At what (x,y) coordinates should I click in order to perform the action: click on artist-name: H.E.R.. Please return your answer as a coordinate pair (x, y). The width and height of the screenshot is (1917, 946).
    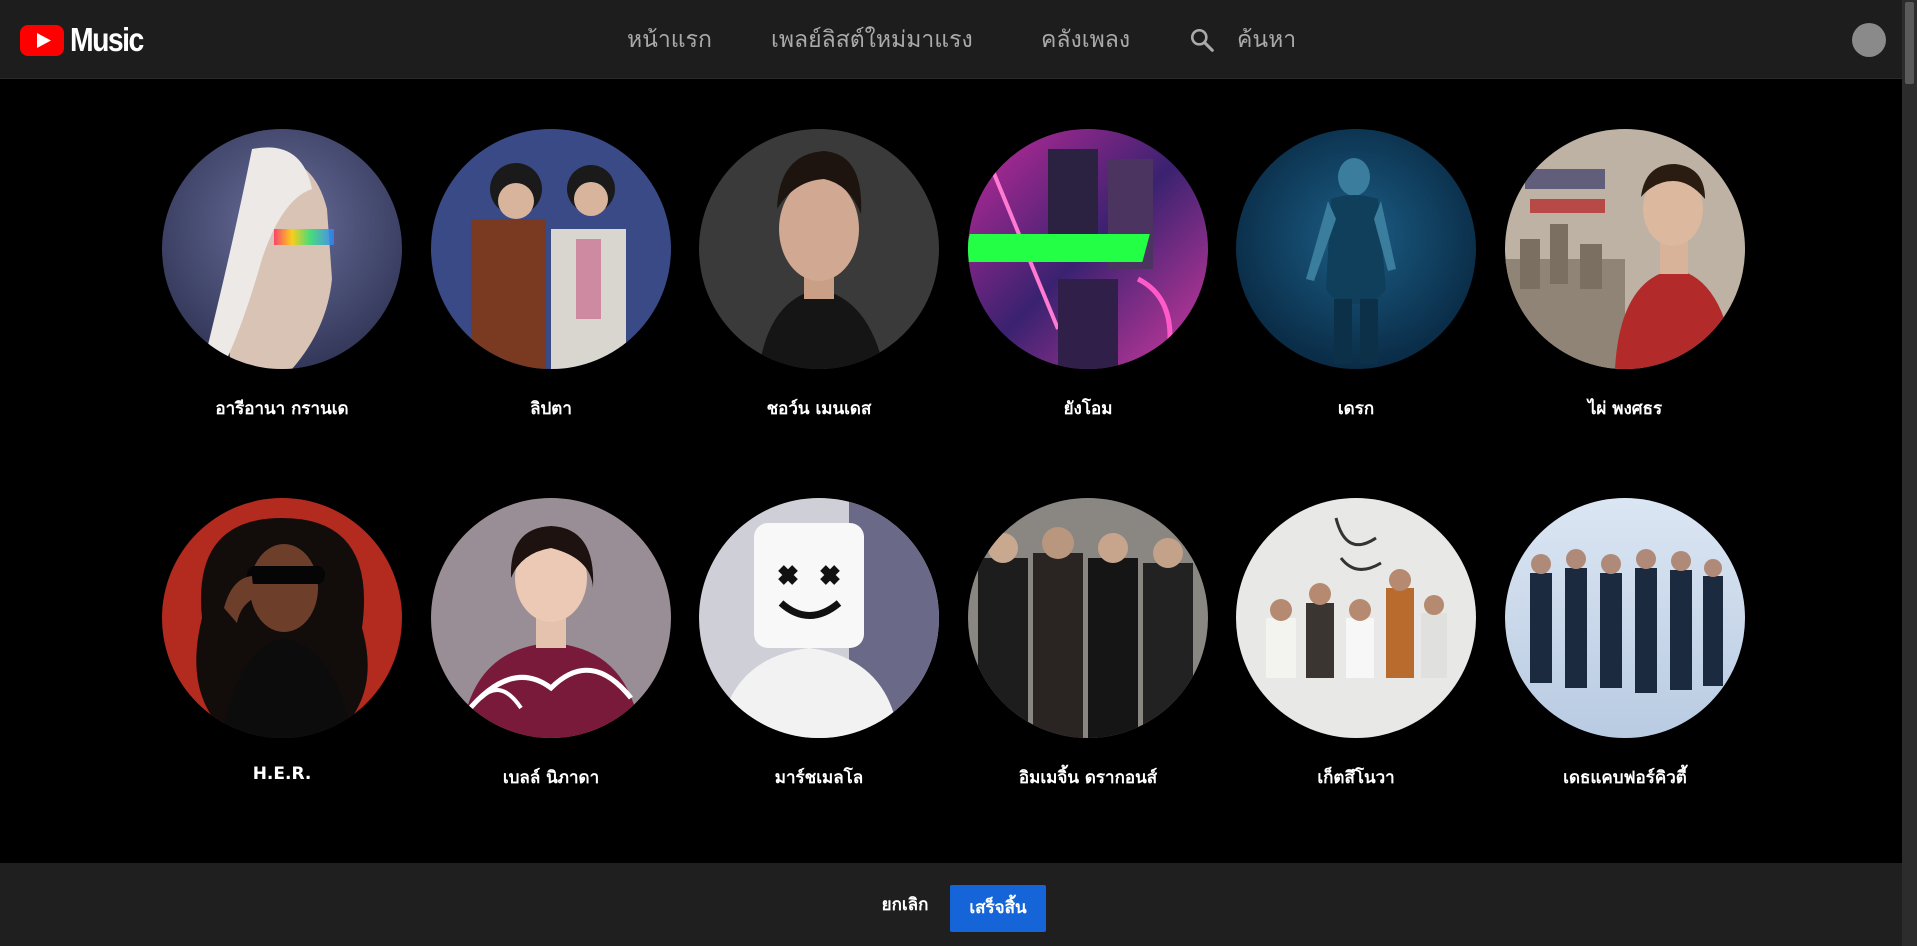
    Looking at the image, I should click on (282, 774).